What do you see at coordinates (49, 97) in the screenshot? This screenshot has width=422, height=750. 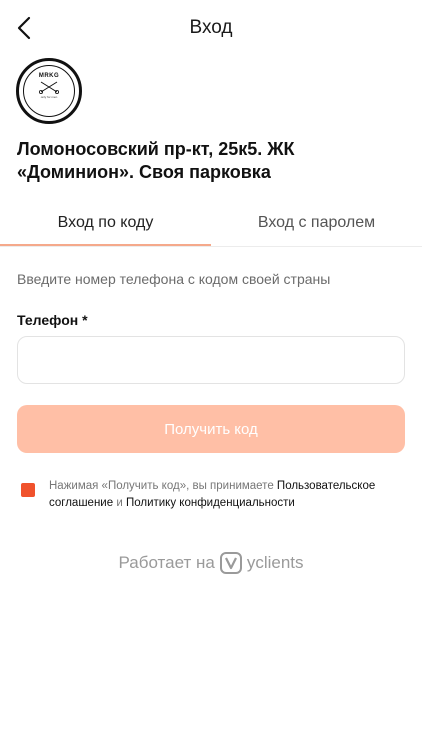 I see `logo-subtext: only for men` at bounding box center [49, 97].